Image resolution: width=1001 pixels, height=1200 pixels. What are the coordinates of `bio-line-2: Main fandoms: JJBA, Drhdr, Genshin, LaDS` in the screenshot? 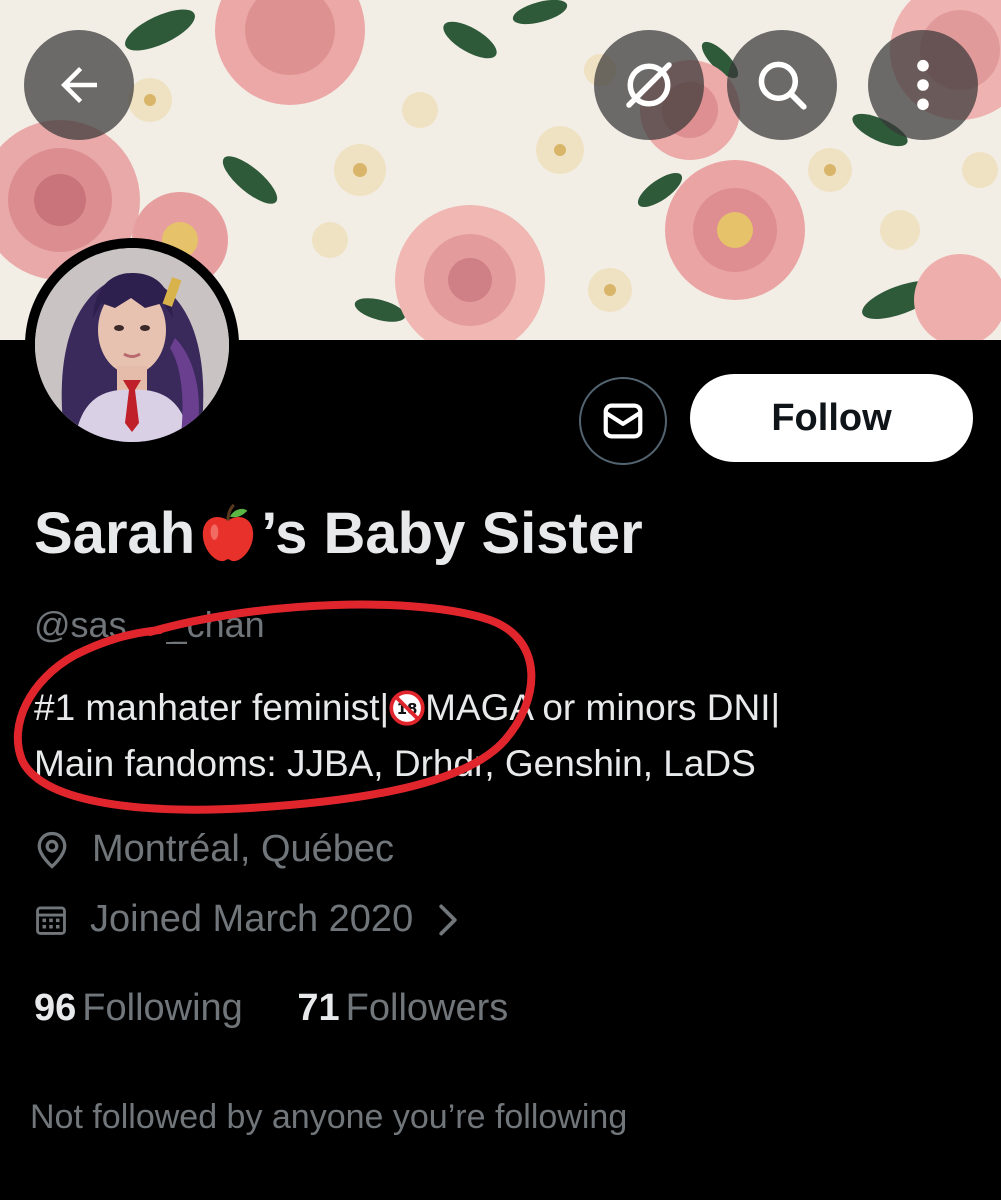 It's located at (395, 763).